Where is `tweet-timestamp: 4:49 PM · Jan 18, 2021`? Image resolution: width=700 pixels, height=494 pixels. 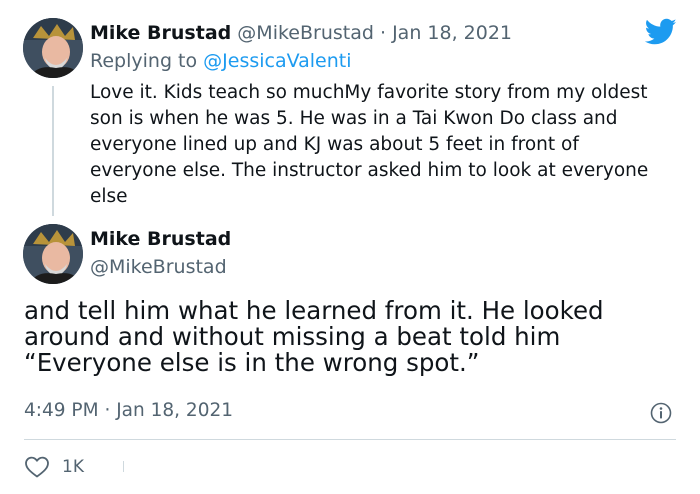
tweet-timestamp: 4:49 PM · Jan 18, 2021 is located at coordinates (128, 411).